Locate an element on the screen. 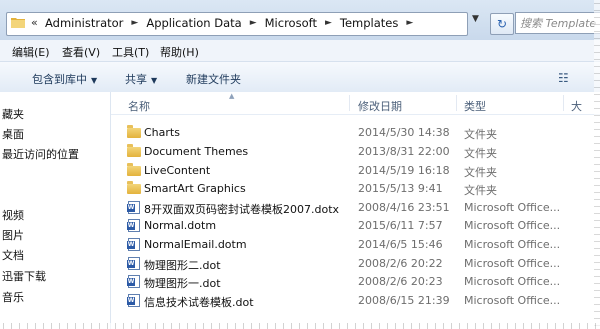 The width and height of the screenshot is (600, 329). file-name: NormalEmail.dotm is located at coordinates (195, 244).